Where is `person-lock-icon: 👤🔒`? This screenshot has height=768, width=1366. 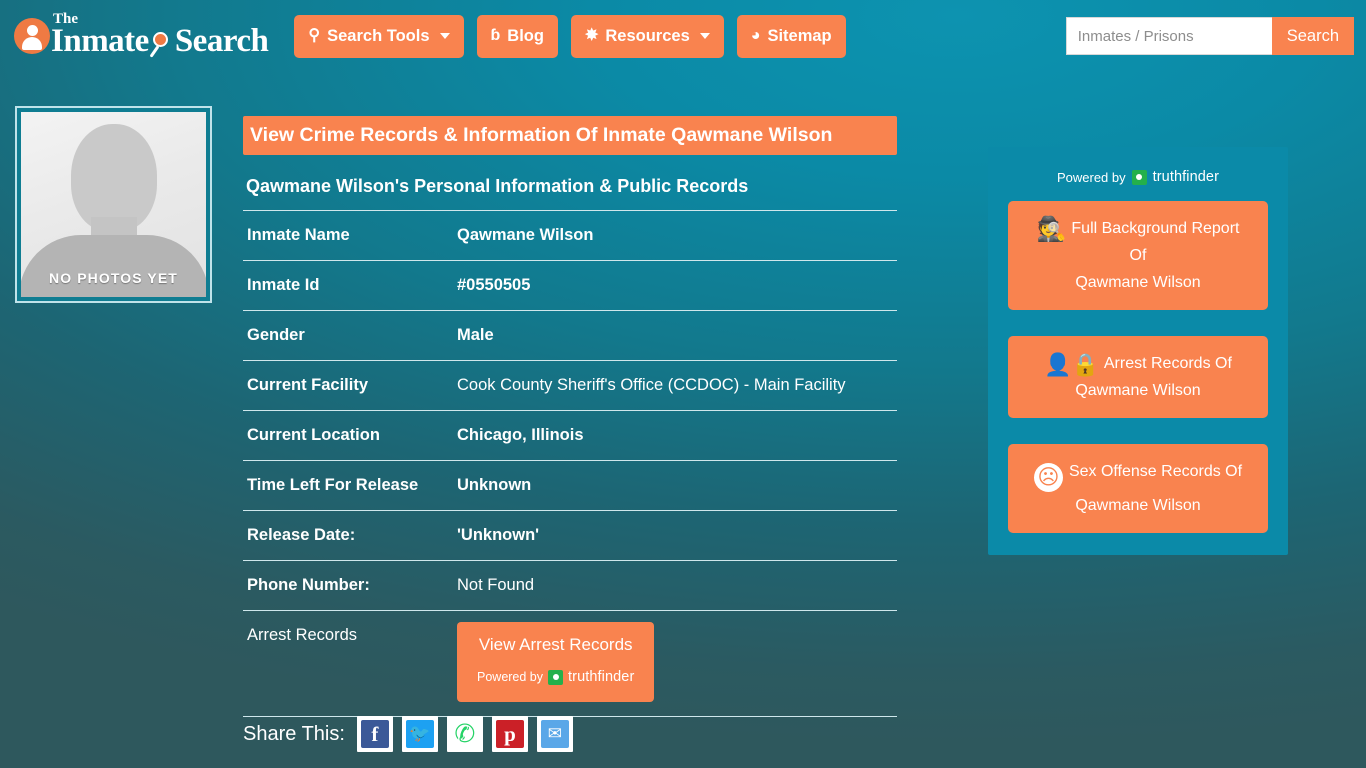
person-lock-icon: 👤🔒 is located at coordinates (1071, 364).